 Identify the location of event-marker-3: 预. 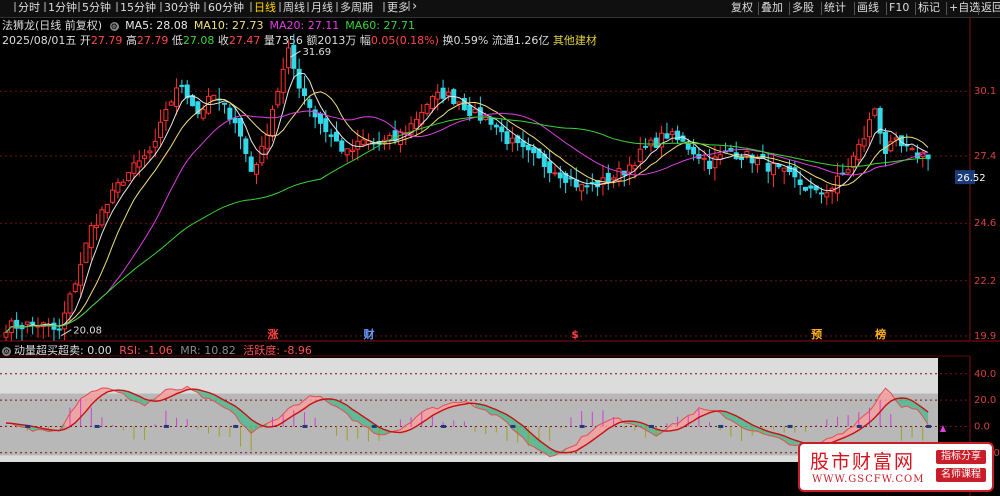
(816, 334).